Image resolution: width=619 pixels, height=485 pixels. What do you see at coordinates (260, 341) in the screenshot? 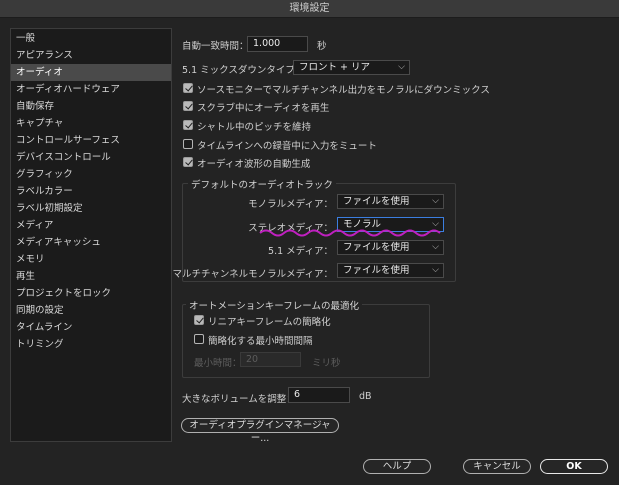
I see `min-interval-label: 簡略化する最小時間間隔` at bounding box center [260, 341].